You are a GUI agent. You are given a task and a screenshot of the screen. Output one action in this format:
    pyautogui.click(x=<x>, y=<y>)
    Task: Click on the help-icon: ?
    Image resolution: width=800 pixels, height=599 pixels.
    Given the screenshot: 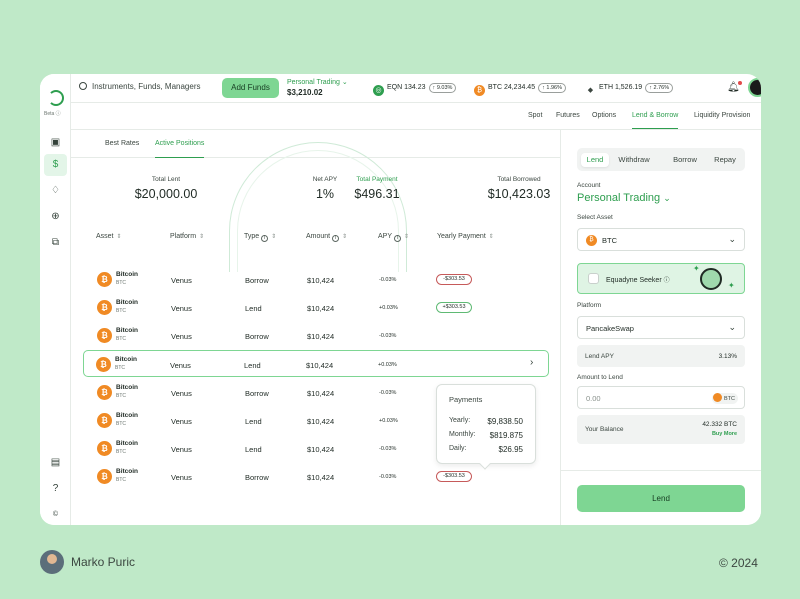 What is the action you would take?
    pyautogui.click(x=55, y=488)
    